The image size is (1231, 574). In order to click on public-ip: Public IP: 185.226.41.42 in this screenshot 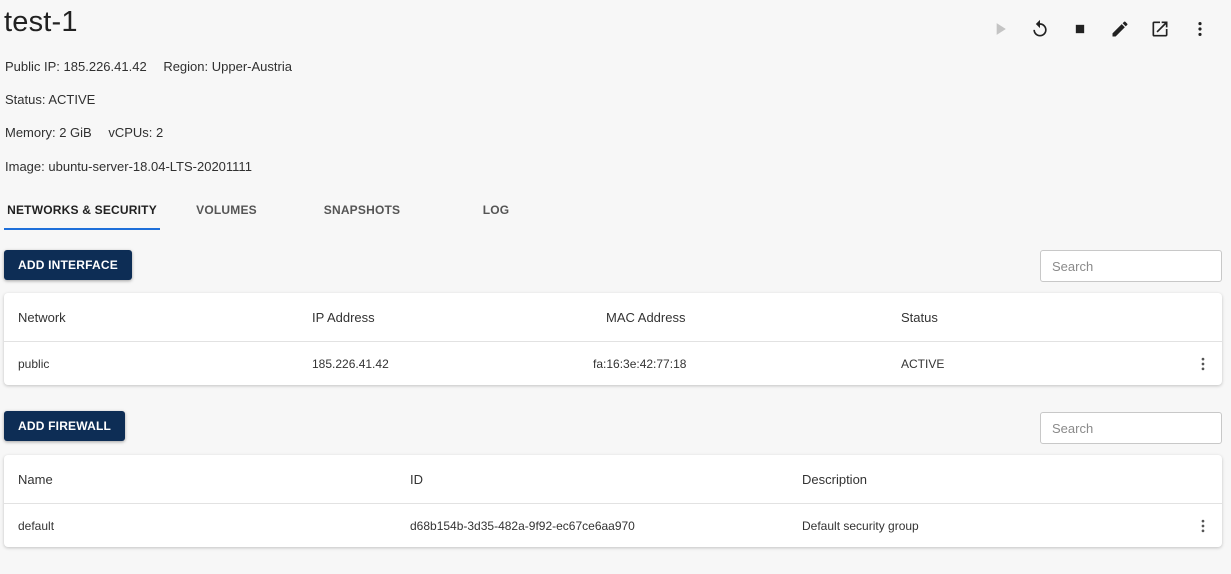, I will do `click(76, 66)`.